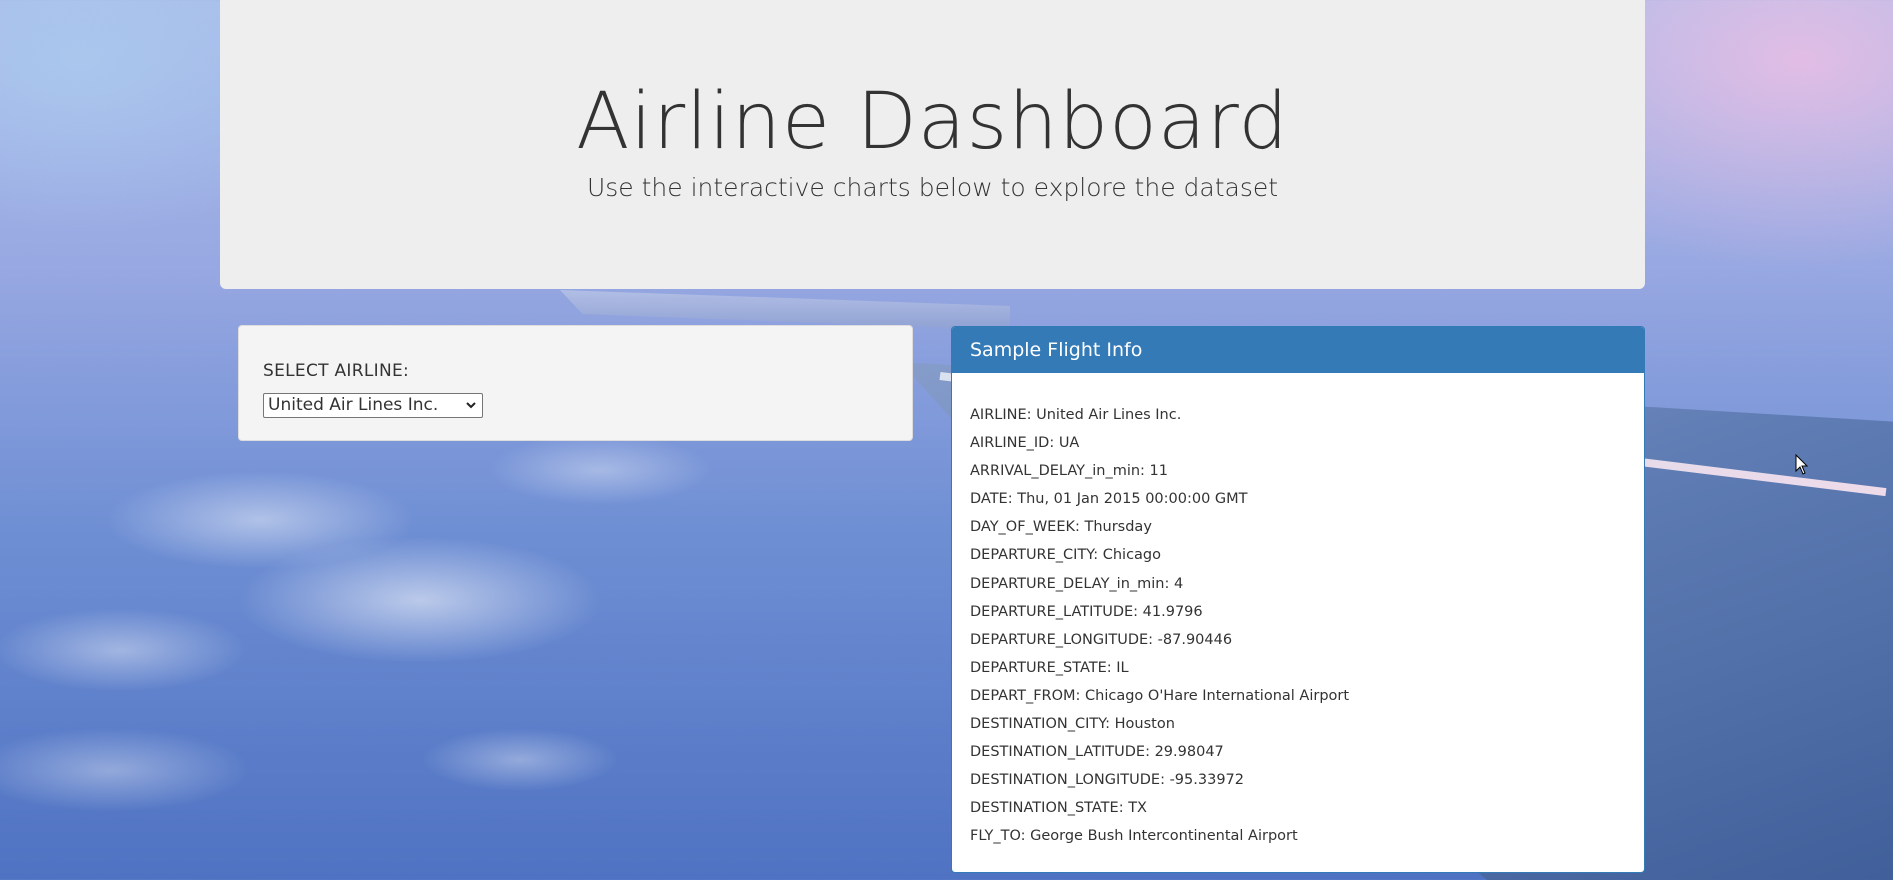 This screenshot has width=1893, height=880. I want to click on mouse-pointer-icon, so click(1802, 464).